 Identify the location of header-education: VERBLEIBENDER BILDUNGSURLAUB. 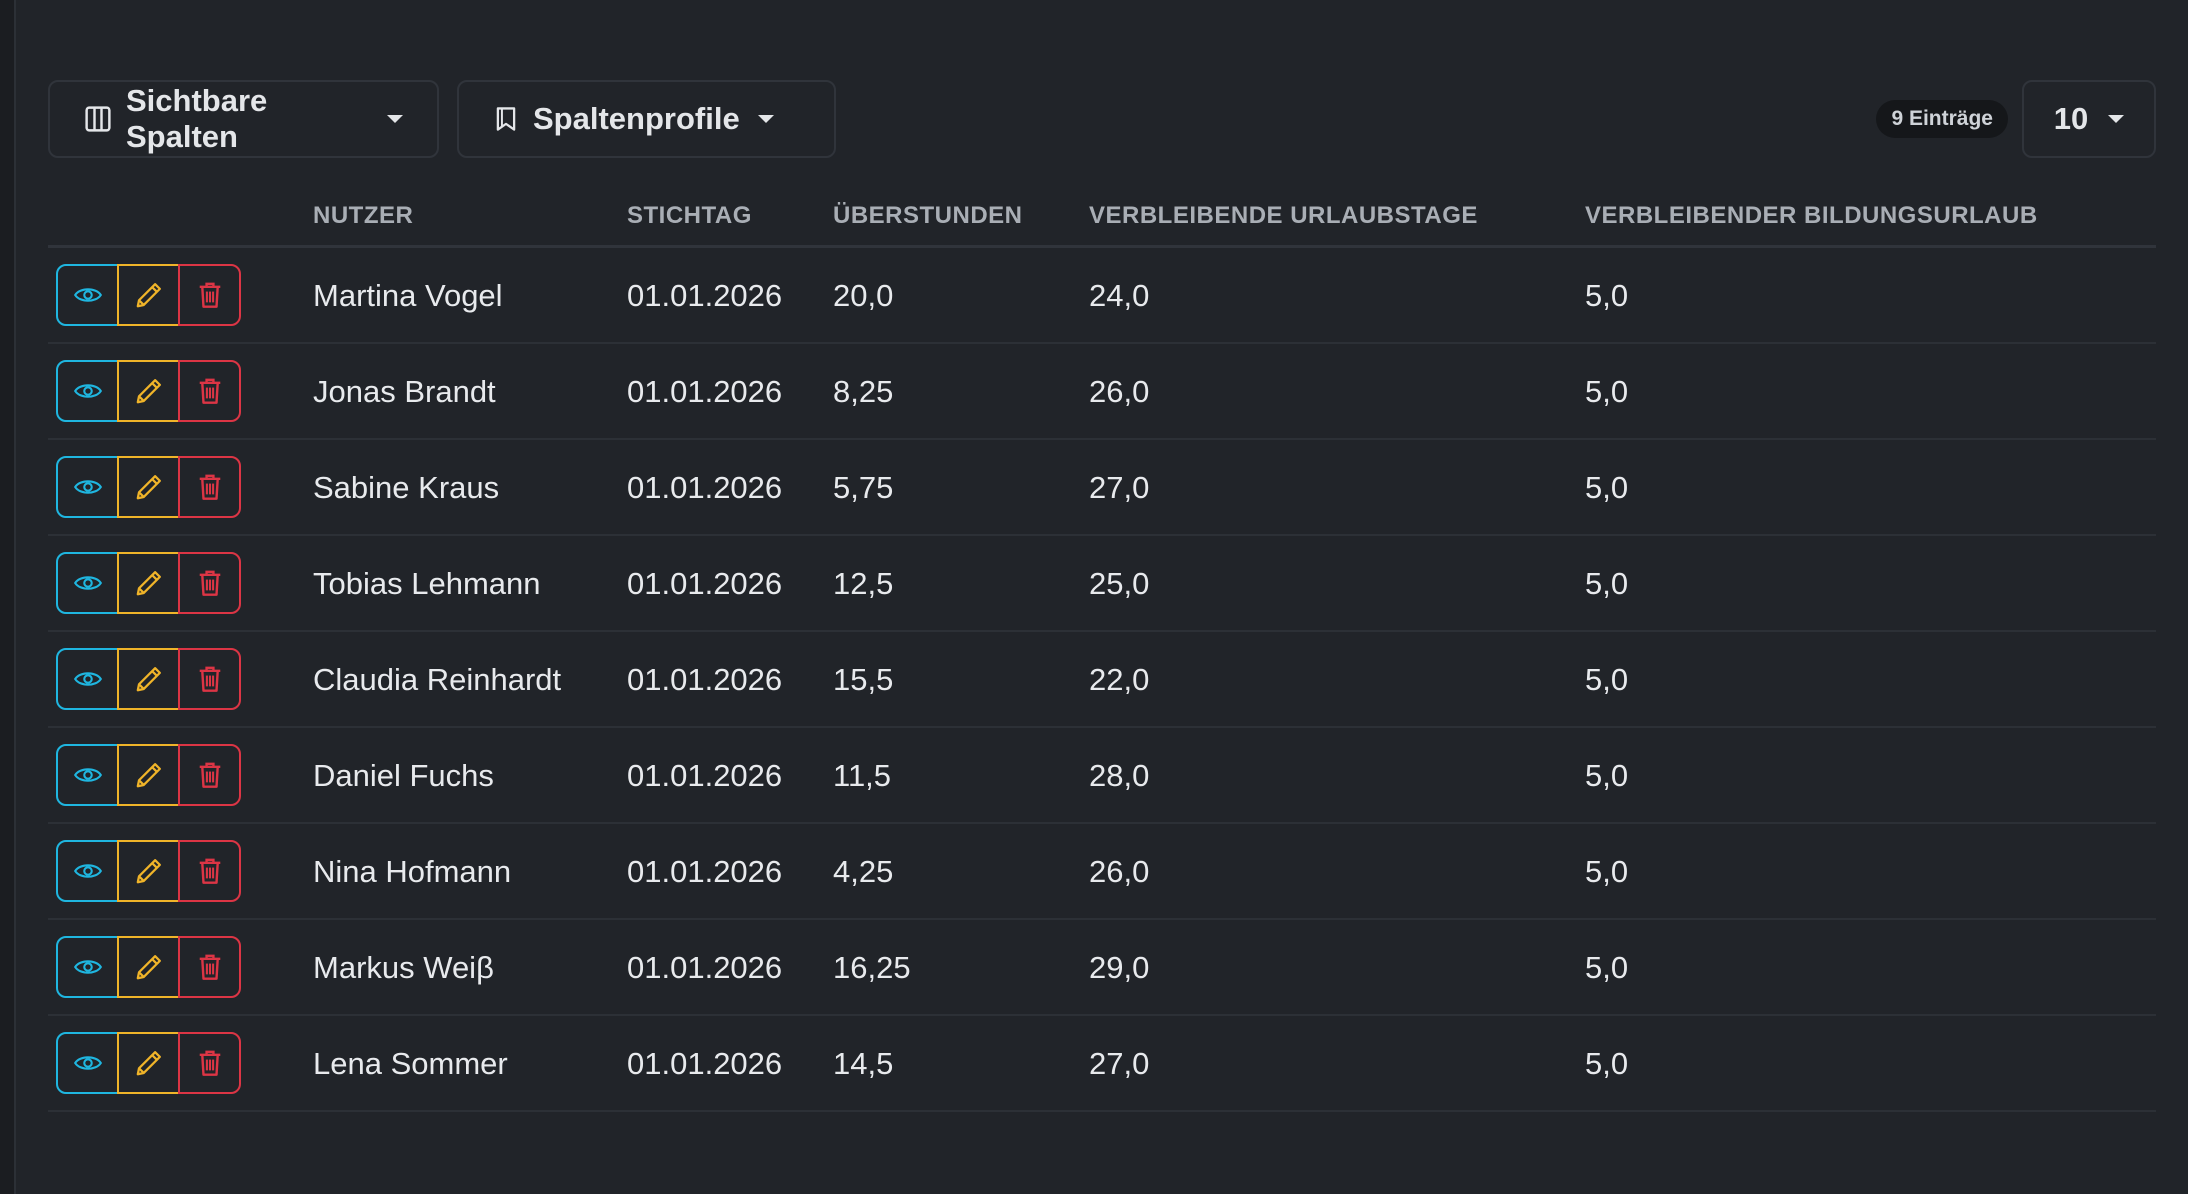
(1811, 216).